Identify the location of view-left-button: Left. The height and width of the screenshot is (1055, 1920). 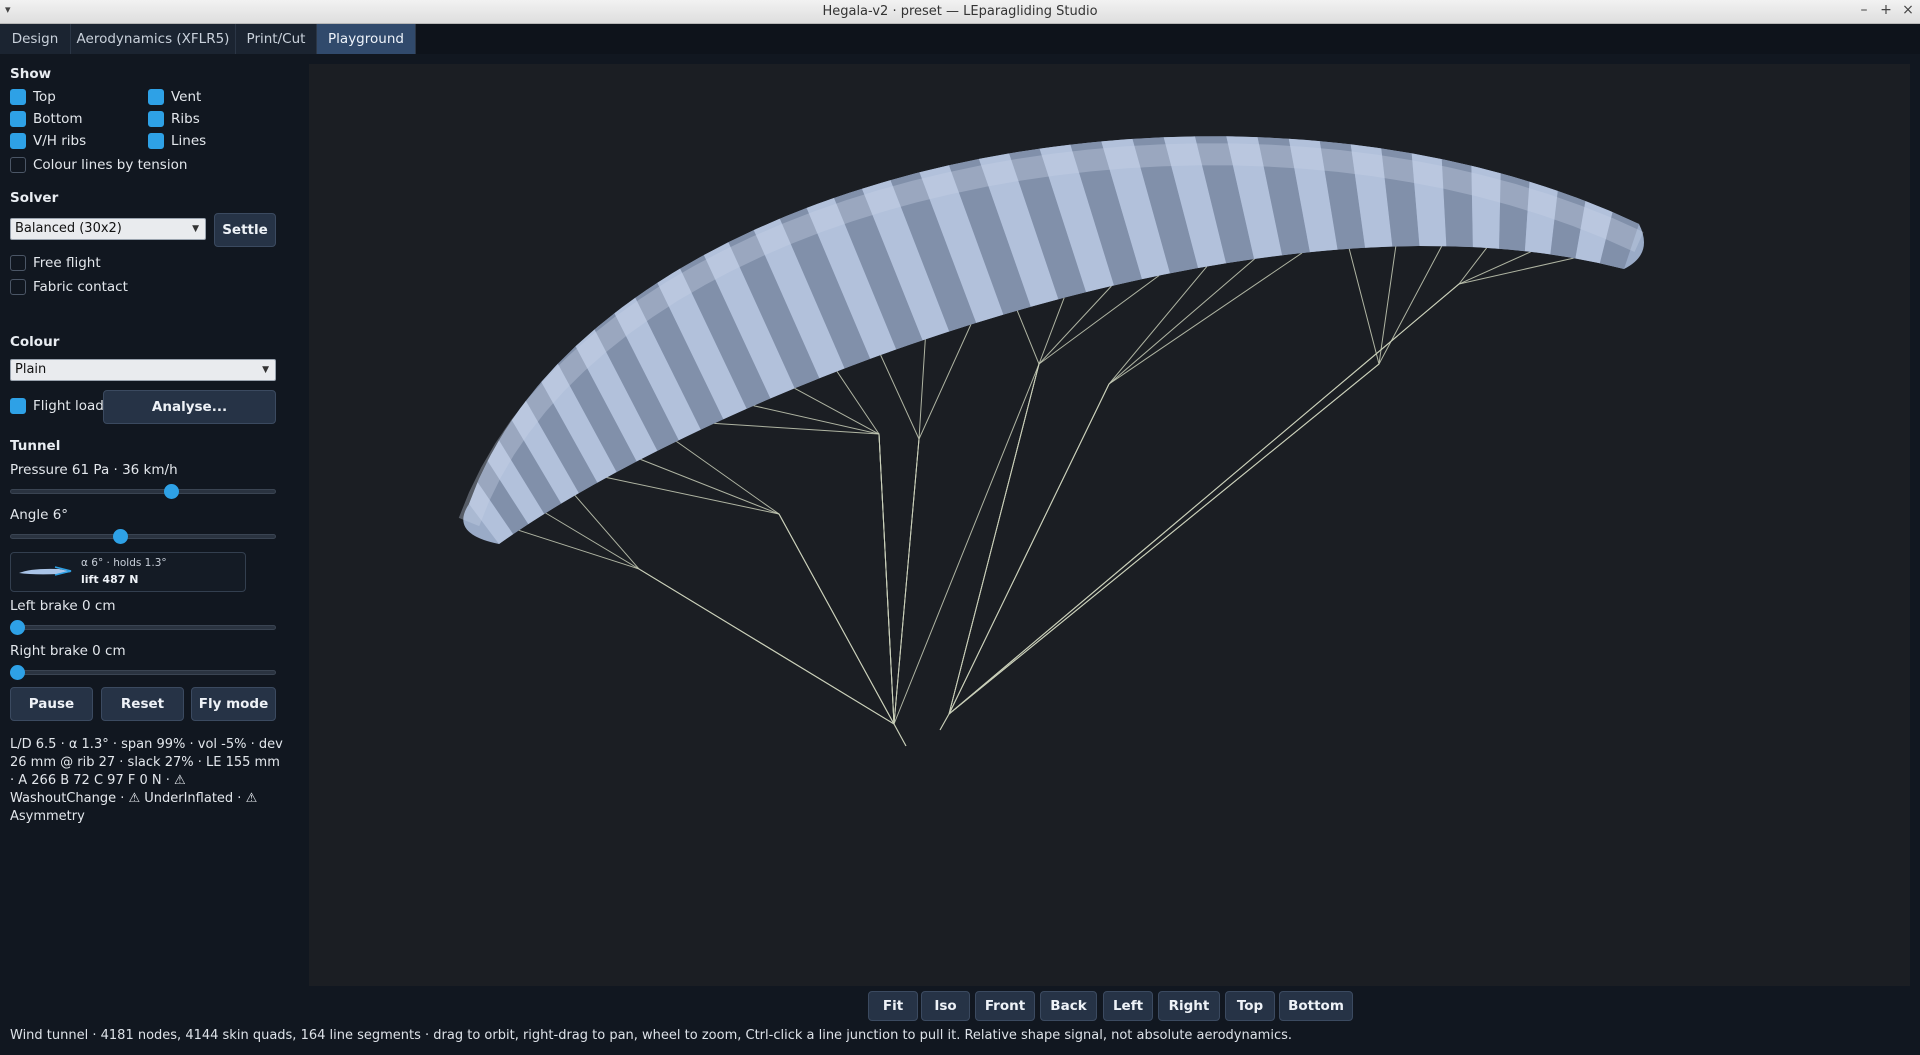
(1128, 1006).